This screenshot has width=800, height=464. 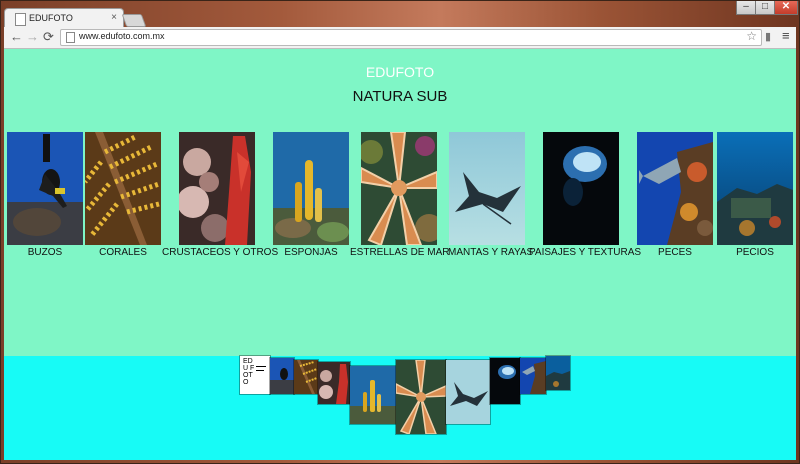 I want to click on address-bar: www.edufoto.com.mx ☆, so click(x=411, y=37).